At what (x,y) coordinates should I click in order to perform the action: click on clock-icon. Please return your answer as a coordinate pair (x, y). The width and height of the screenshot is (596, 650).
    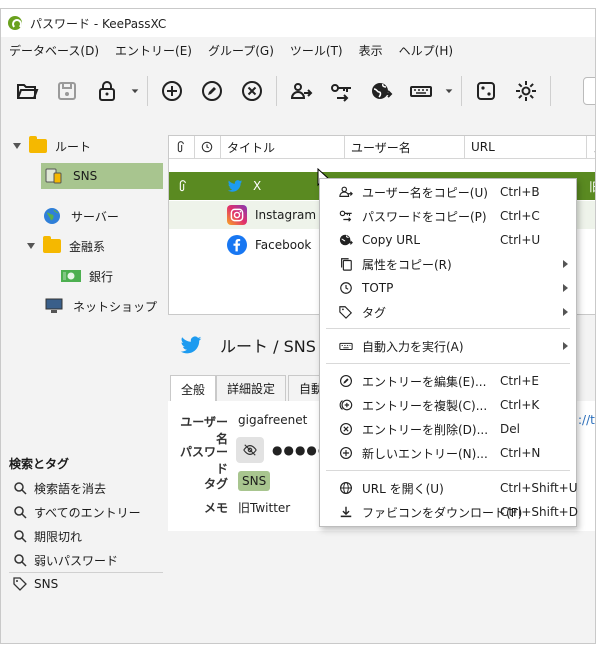
    Looking at the image, I should click on (346, 288).